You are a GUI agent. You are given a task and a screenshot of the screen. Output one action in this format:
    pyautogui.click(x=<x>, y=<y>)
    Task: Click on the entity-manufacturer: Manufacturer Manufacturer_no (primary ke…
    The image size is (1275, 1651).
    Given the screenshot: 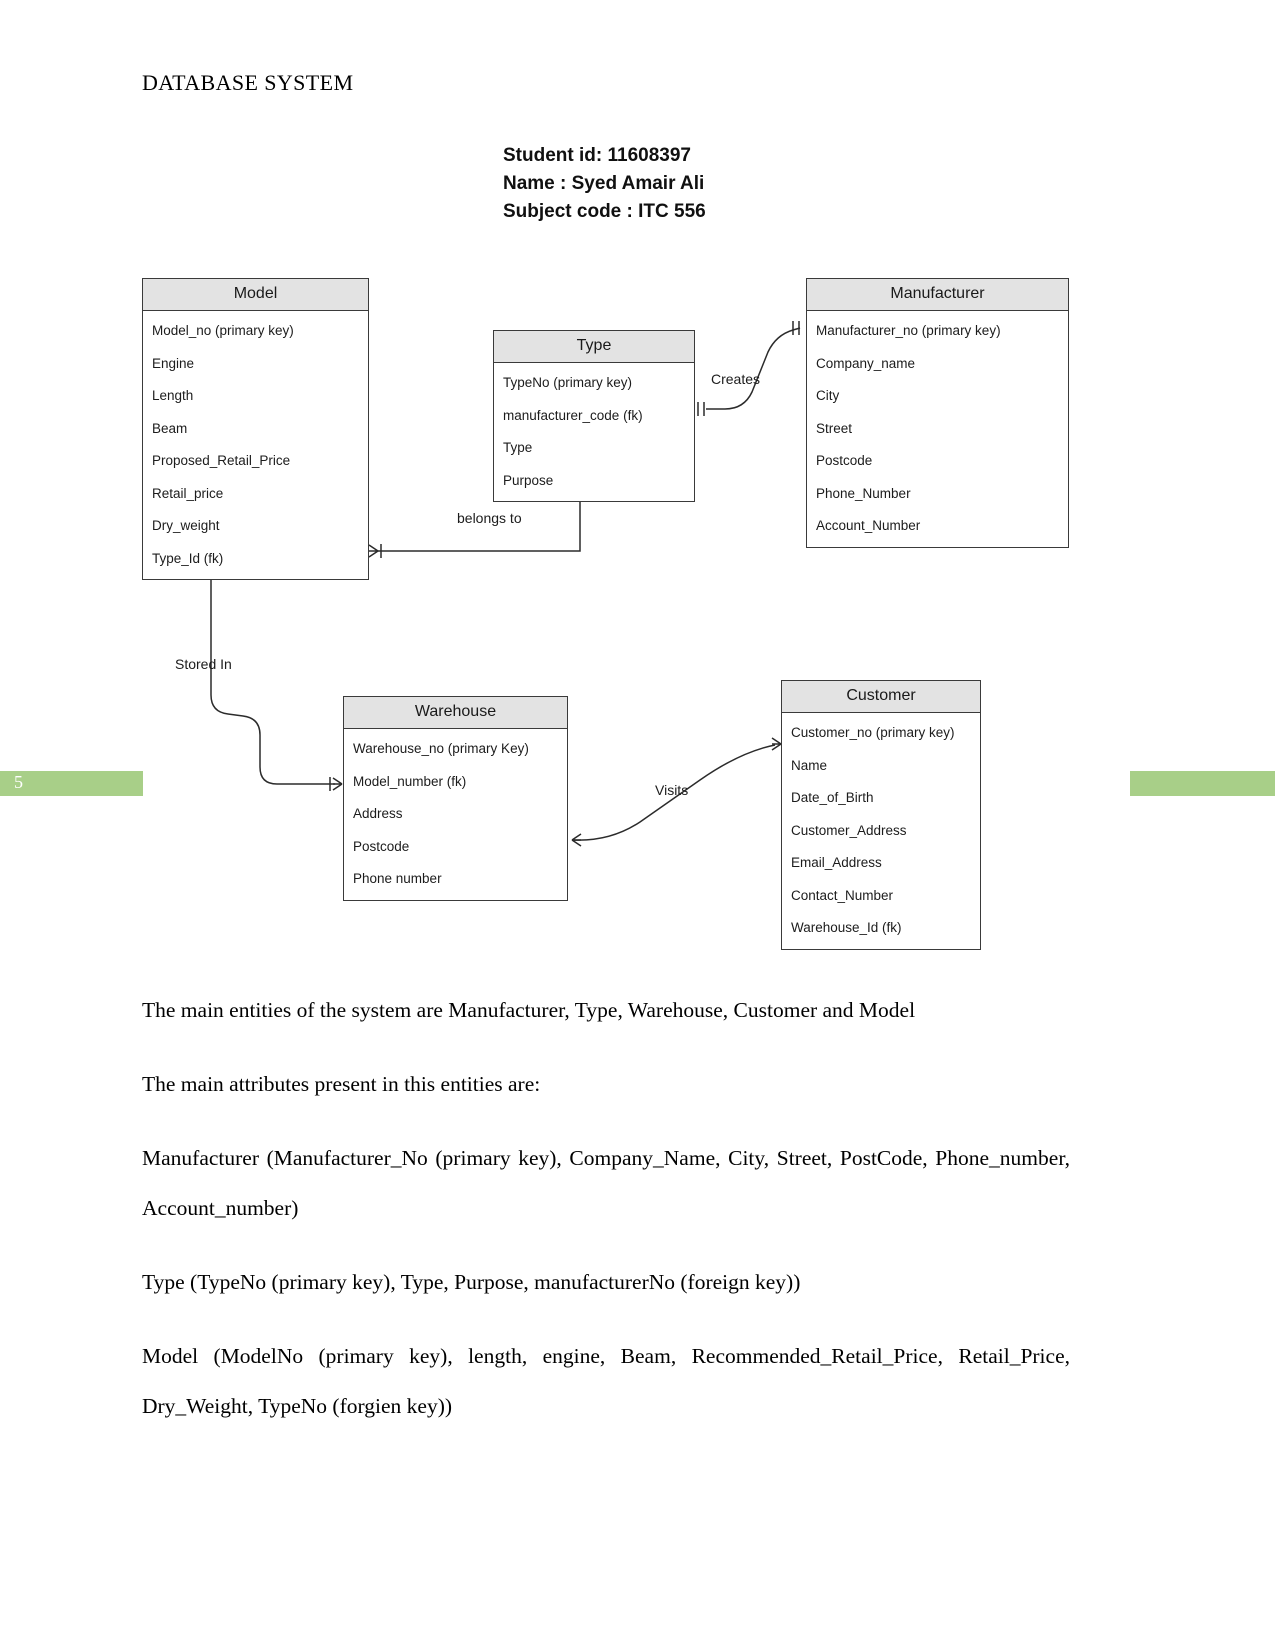 What is the action you would take?
    pyautogui.click(x=937, y=413)
    